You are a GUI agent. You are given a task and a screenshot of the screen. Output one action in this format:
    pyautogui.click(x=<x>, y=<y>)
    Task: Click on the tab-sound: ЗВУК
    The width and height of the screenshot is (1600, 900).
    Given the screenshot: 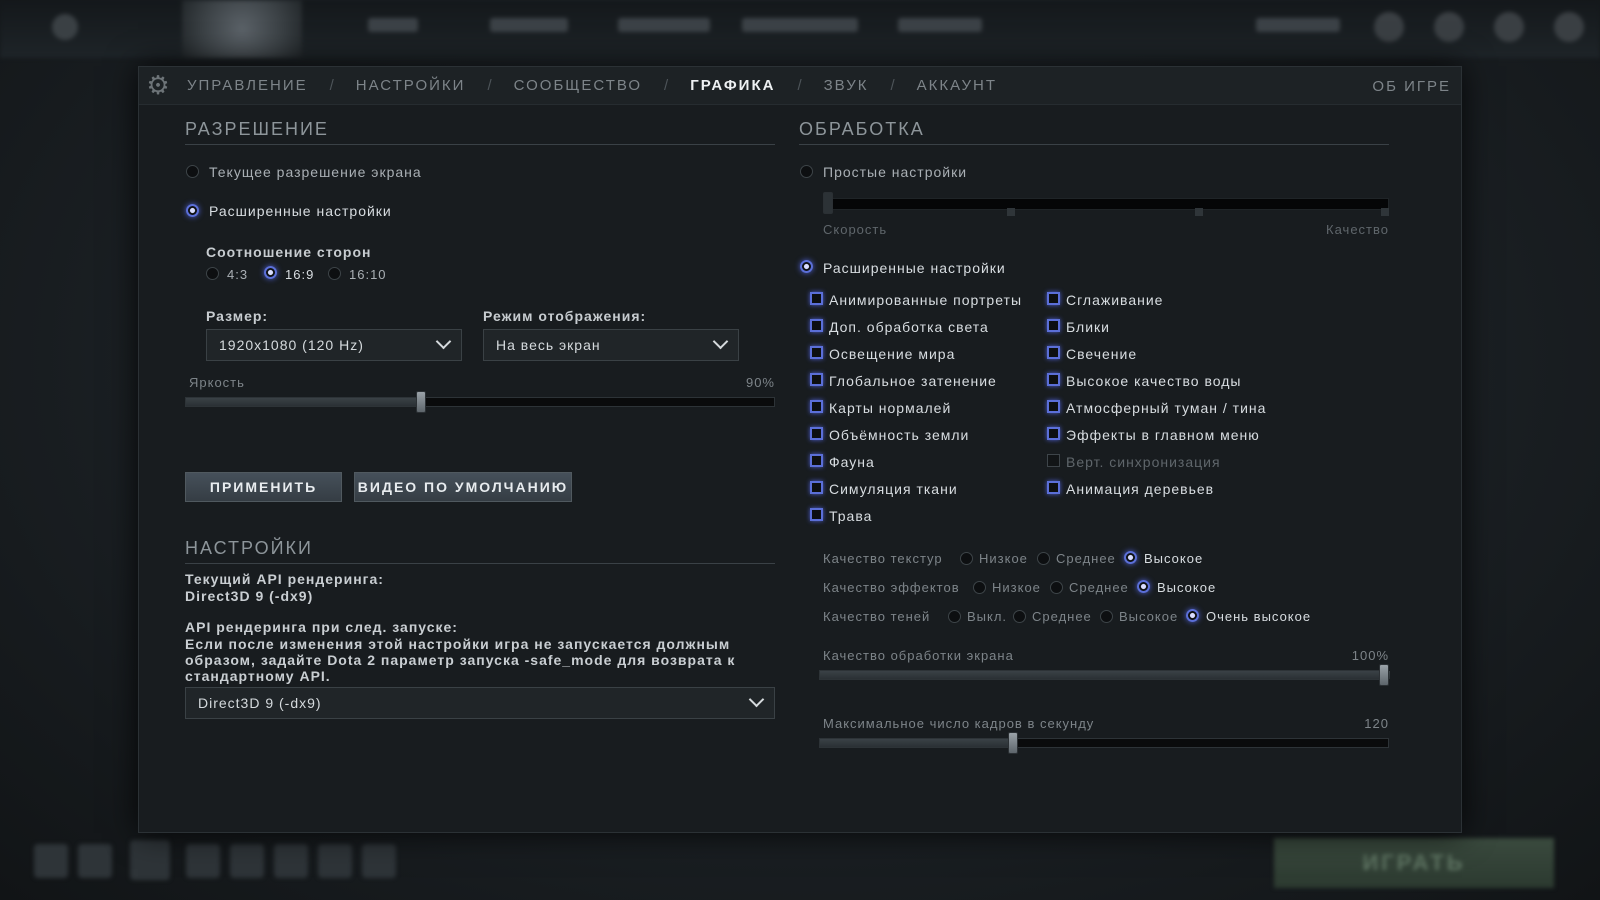 What is the action you would take?
    pyautogui.click(x=846, y=85)
    